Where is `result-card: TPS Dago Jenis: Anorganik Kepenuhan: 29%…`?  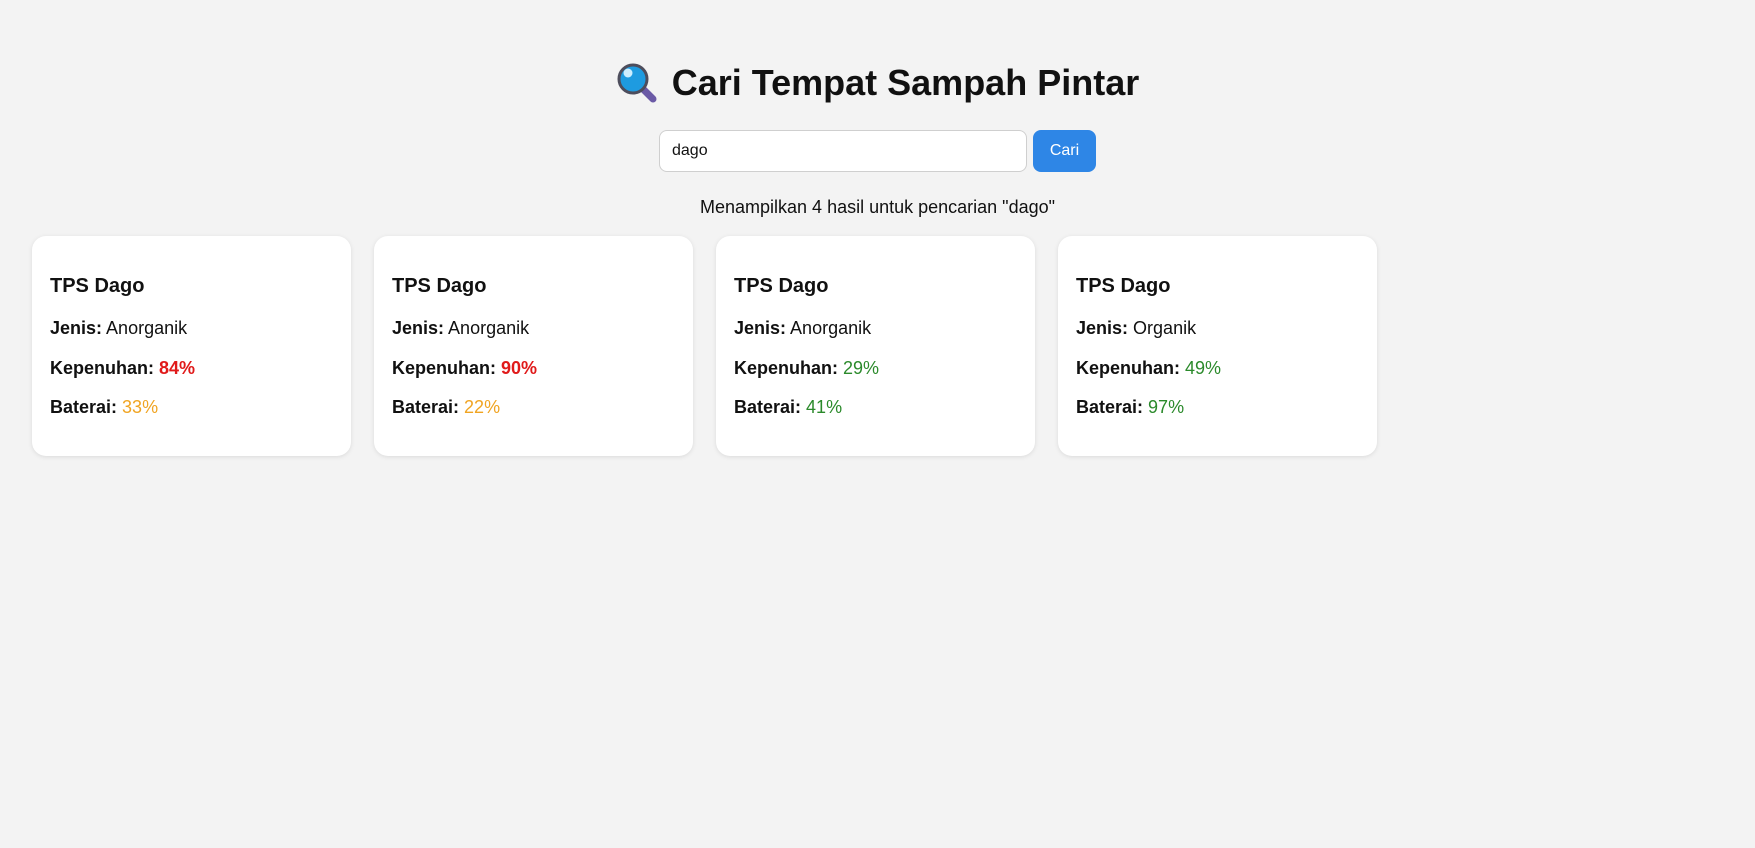 result-card: TPS Dago Jenis: Anorganik Kepenuhan: 29%… is located at coordinates (875, 346).